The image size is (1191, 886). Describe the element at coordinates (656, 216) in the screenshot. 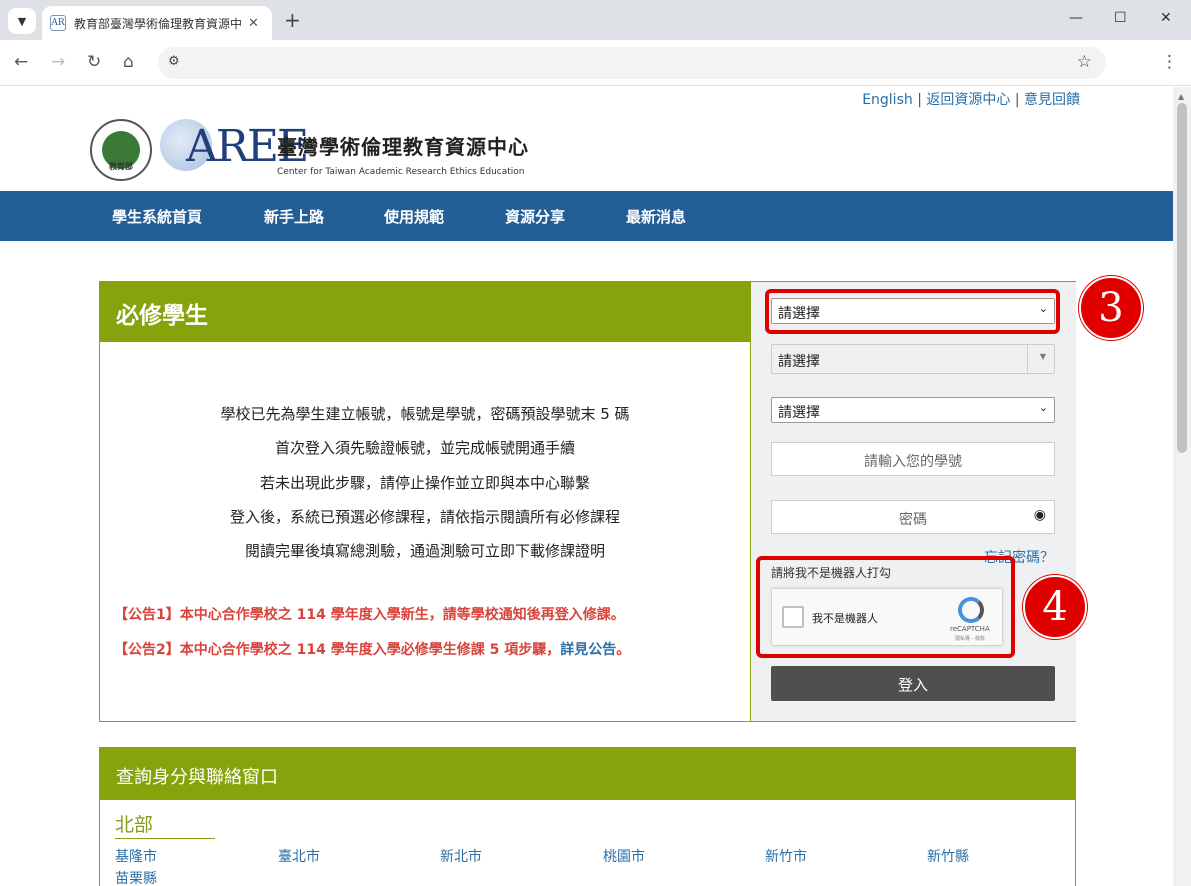

I see `nav-news: 最新消息` at that location.